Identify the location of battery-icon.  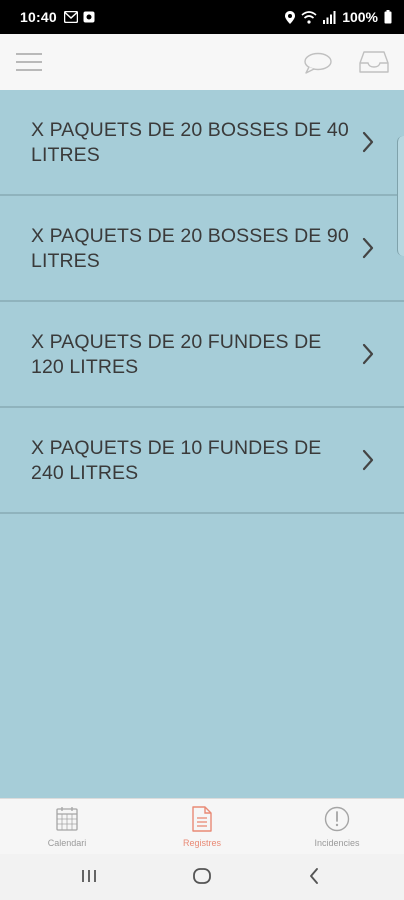
(388, 17).